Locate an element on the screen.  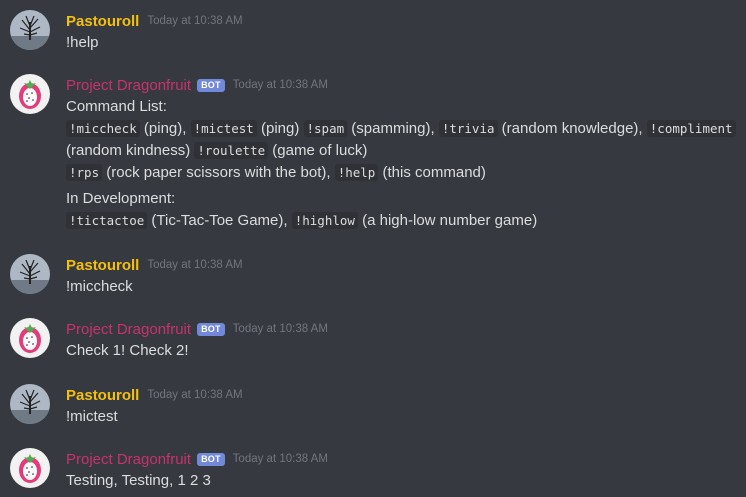
text-span: (ping), is located at coordinates (165, 128).